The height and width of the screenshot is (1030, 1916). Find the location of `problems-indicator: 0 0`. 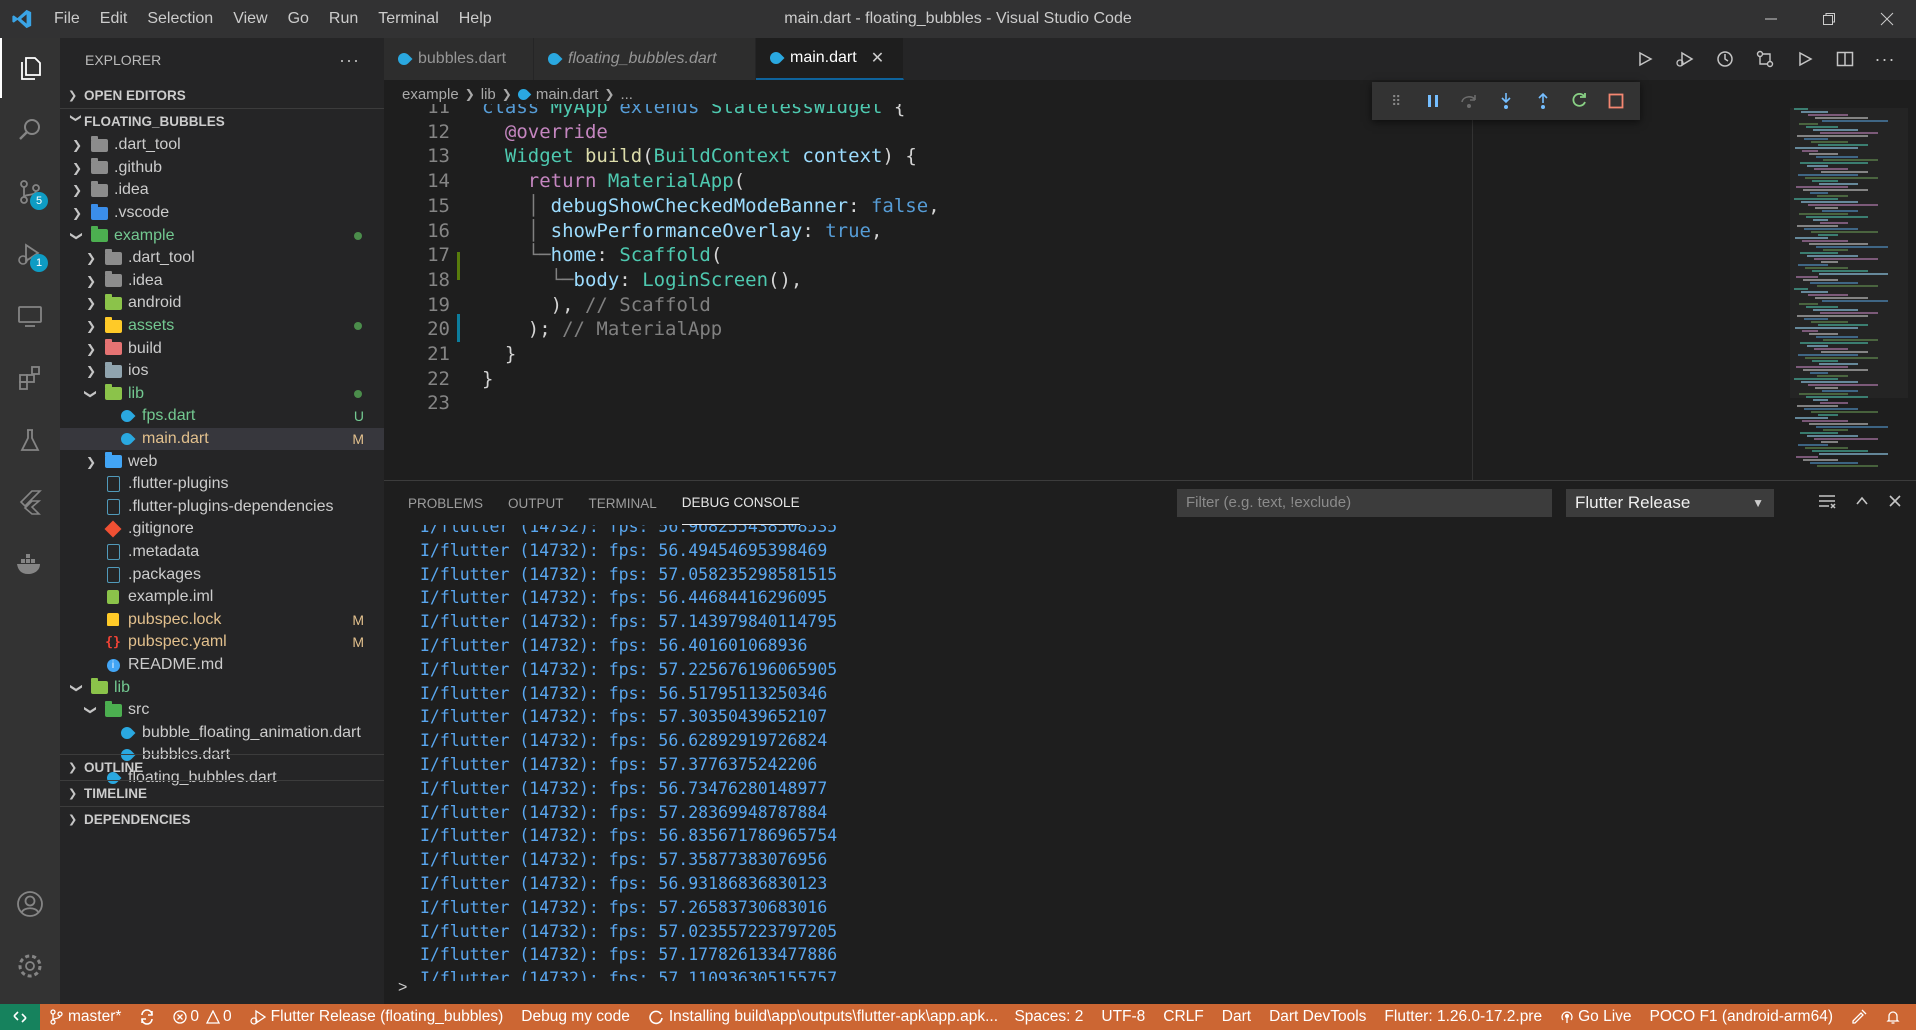

problems-indicator: 0 0 is located at coordinates (202, 1017).